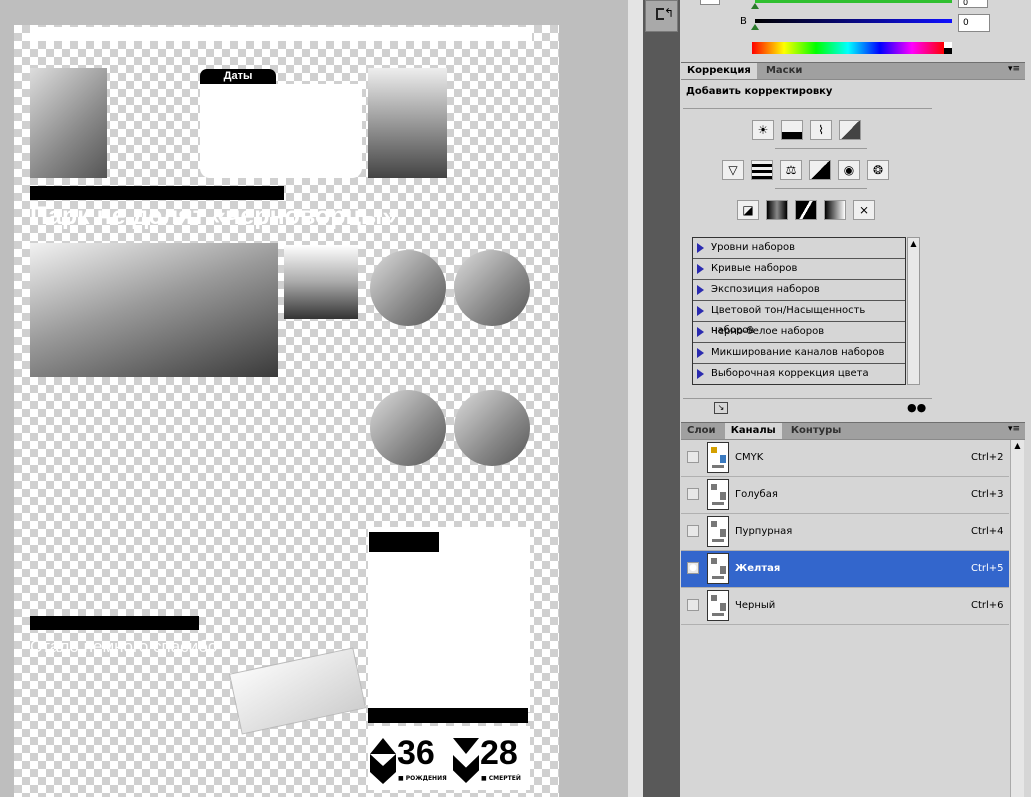 This screenshot has height=797, width=1031. Describe the element at coordinates (448, 715) in the screenshot. I see `stats-bar` at that location.